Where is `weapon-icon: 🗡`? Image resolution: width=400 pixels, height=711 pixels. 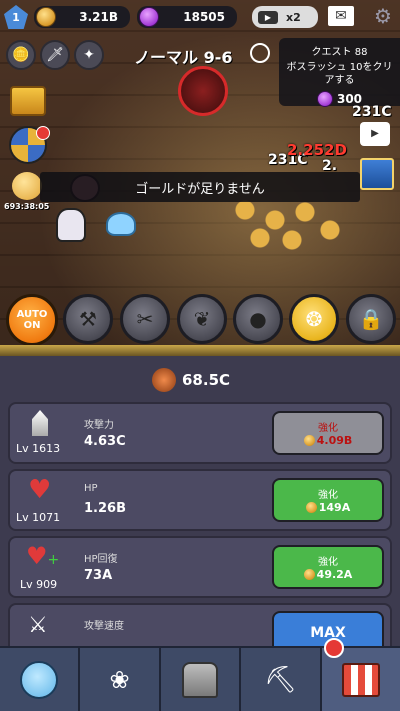
weapon-icon: 🗡 is located at coordinates (55, 55).